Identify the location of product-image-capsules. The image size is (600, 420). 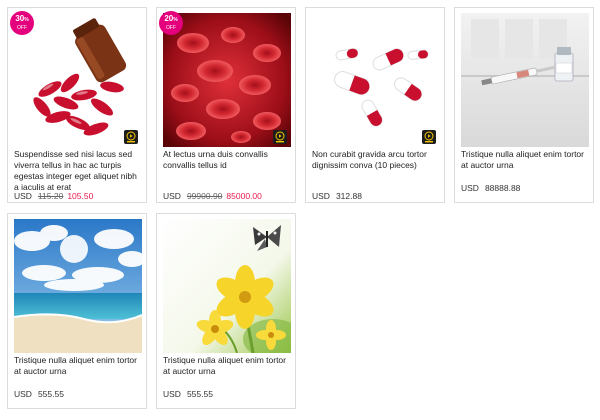
(78, 80).